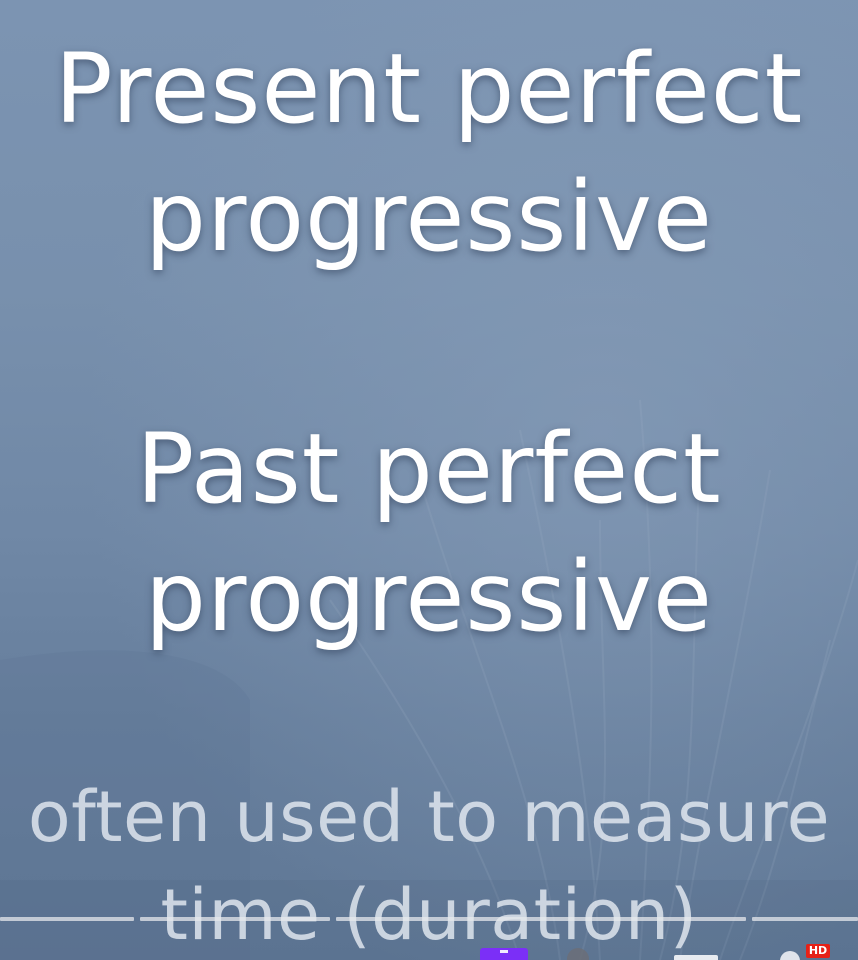 The height and width of the screenshot is (960, 858). Describe the element at coordinates (429, 469) in the screenshot. I see `heading-2-line-1: Past perfect` at that location.